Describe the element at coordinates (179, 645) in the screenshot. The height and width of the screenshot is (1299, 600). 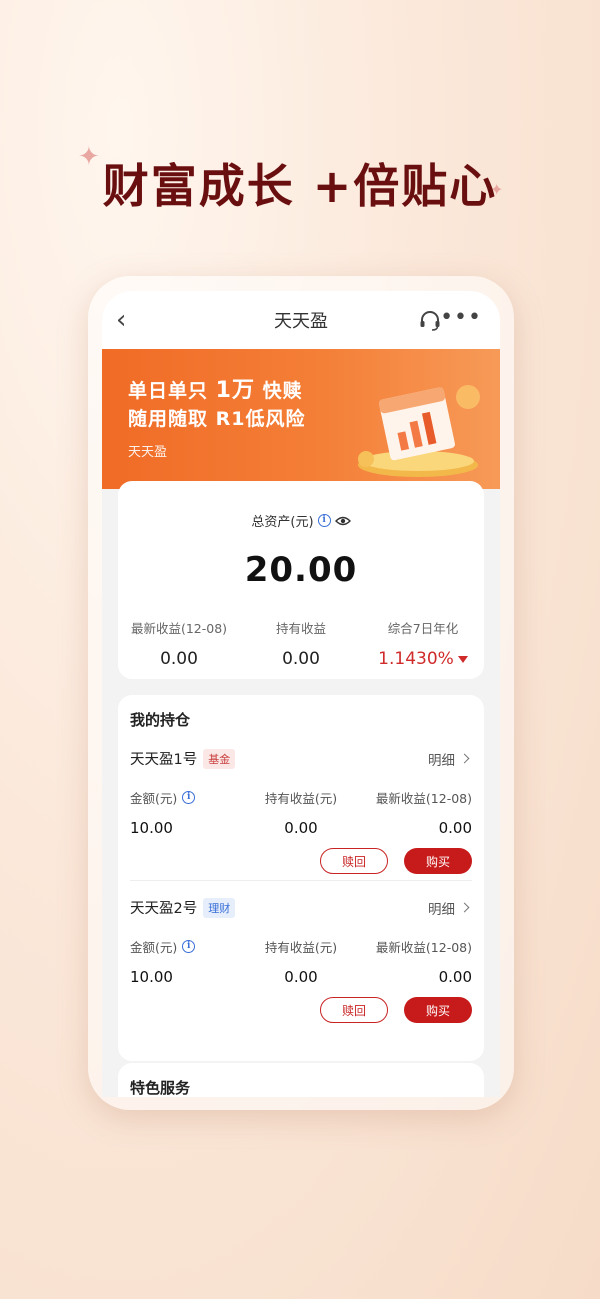
I see `stat-latest-income: 最新收益(12-08) 0.00` at that location.